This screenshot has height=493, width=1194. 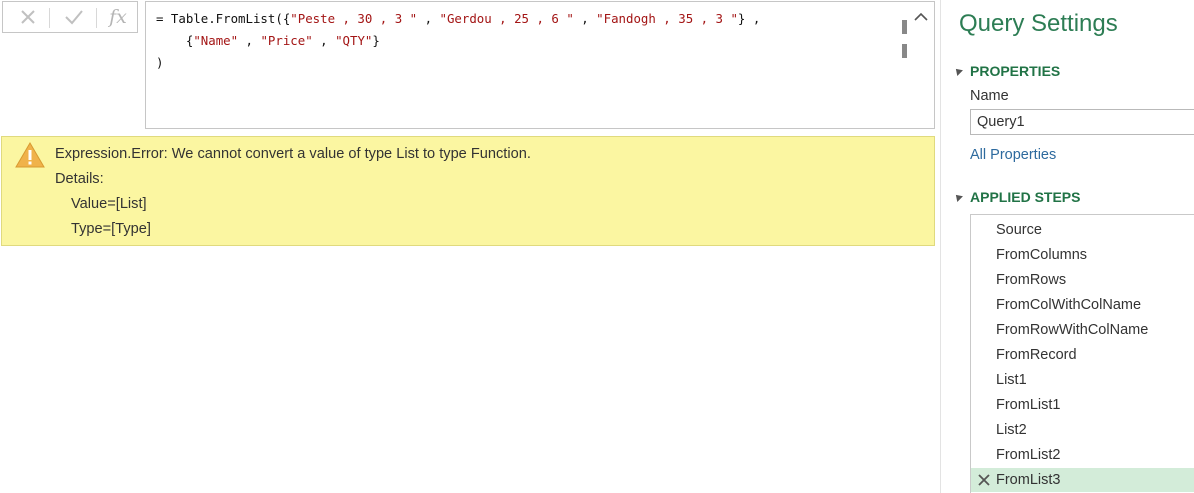 I want to click on error-detail-value: Value=[List], so click(x=109, y=204).